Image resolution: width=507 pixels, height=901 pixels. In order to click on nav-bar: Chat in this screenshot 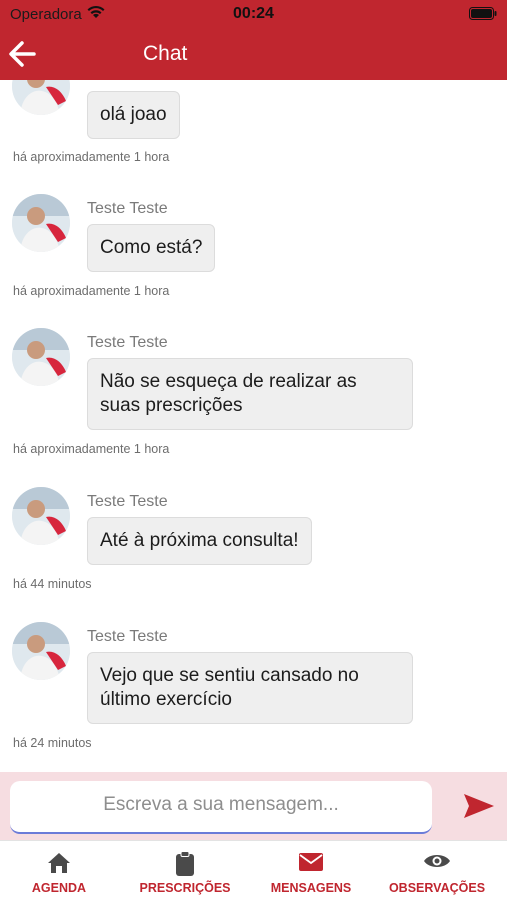, I will do `click(253, 54)`.